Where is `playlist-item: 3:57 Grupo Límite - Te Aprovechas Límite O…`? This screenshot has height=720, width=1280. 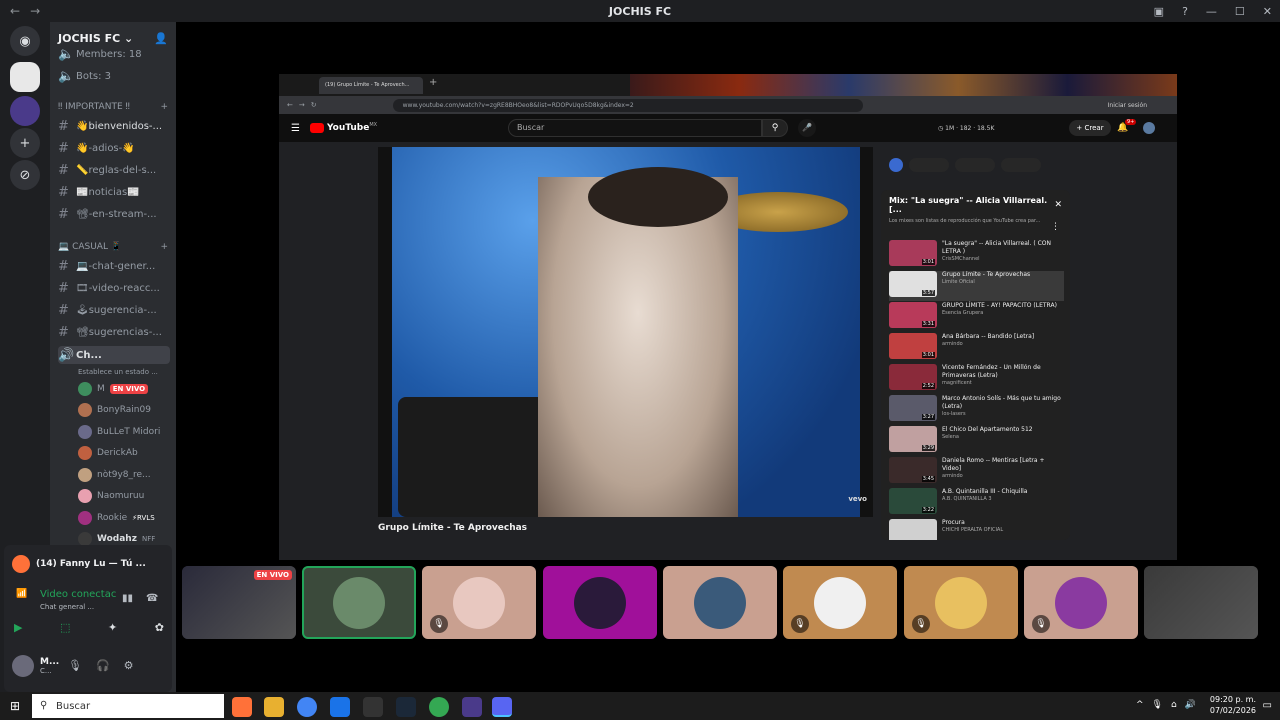
playlist-item: 3:57 Grupo Límite - Te Aprovechas Límite O… is located at coordinates (976, 286).